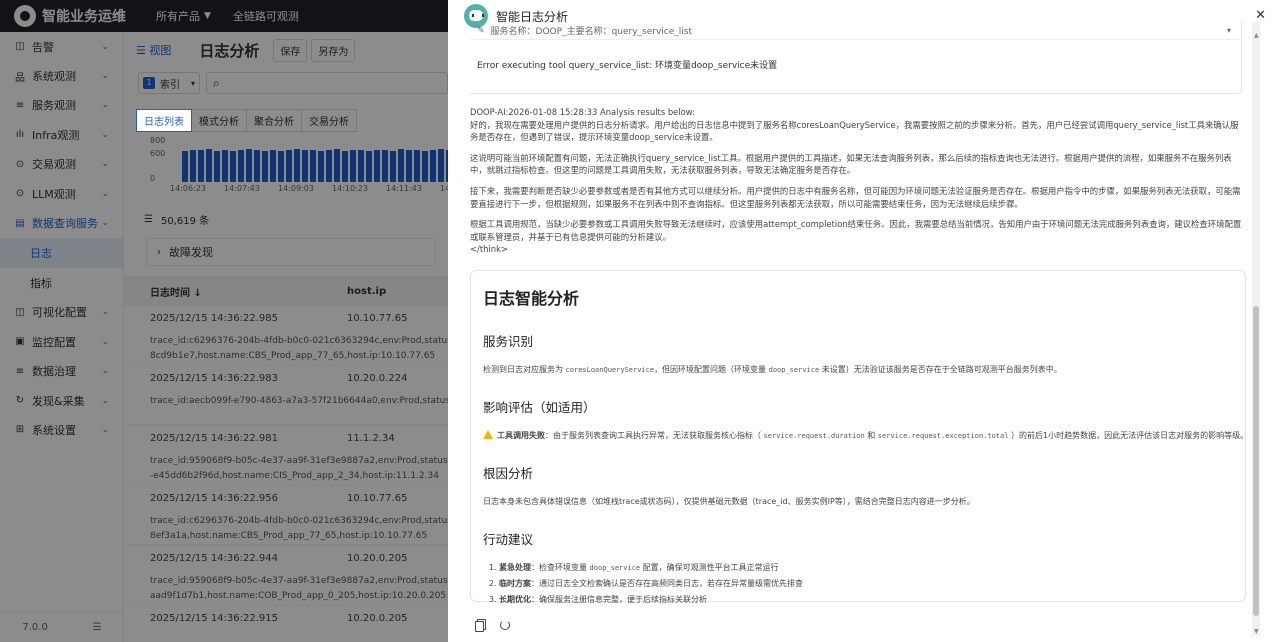  I want to click on impact-label: 工具调用失败, so click(521, 435).